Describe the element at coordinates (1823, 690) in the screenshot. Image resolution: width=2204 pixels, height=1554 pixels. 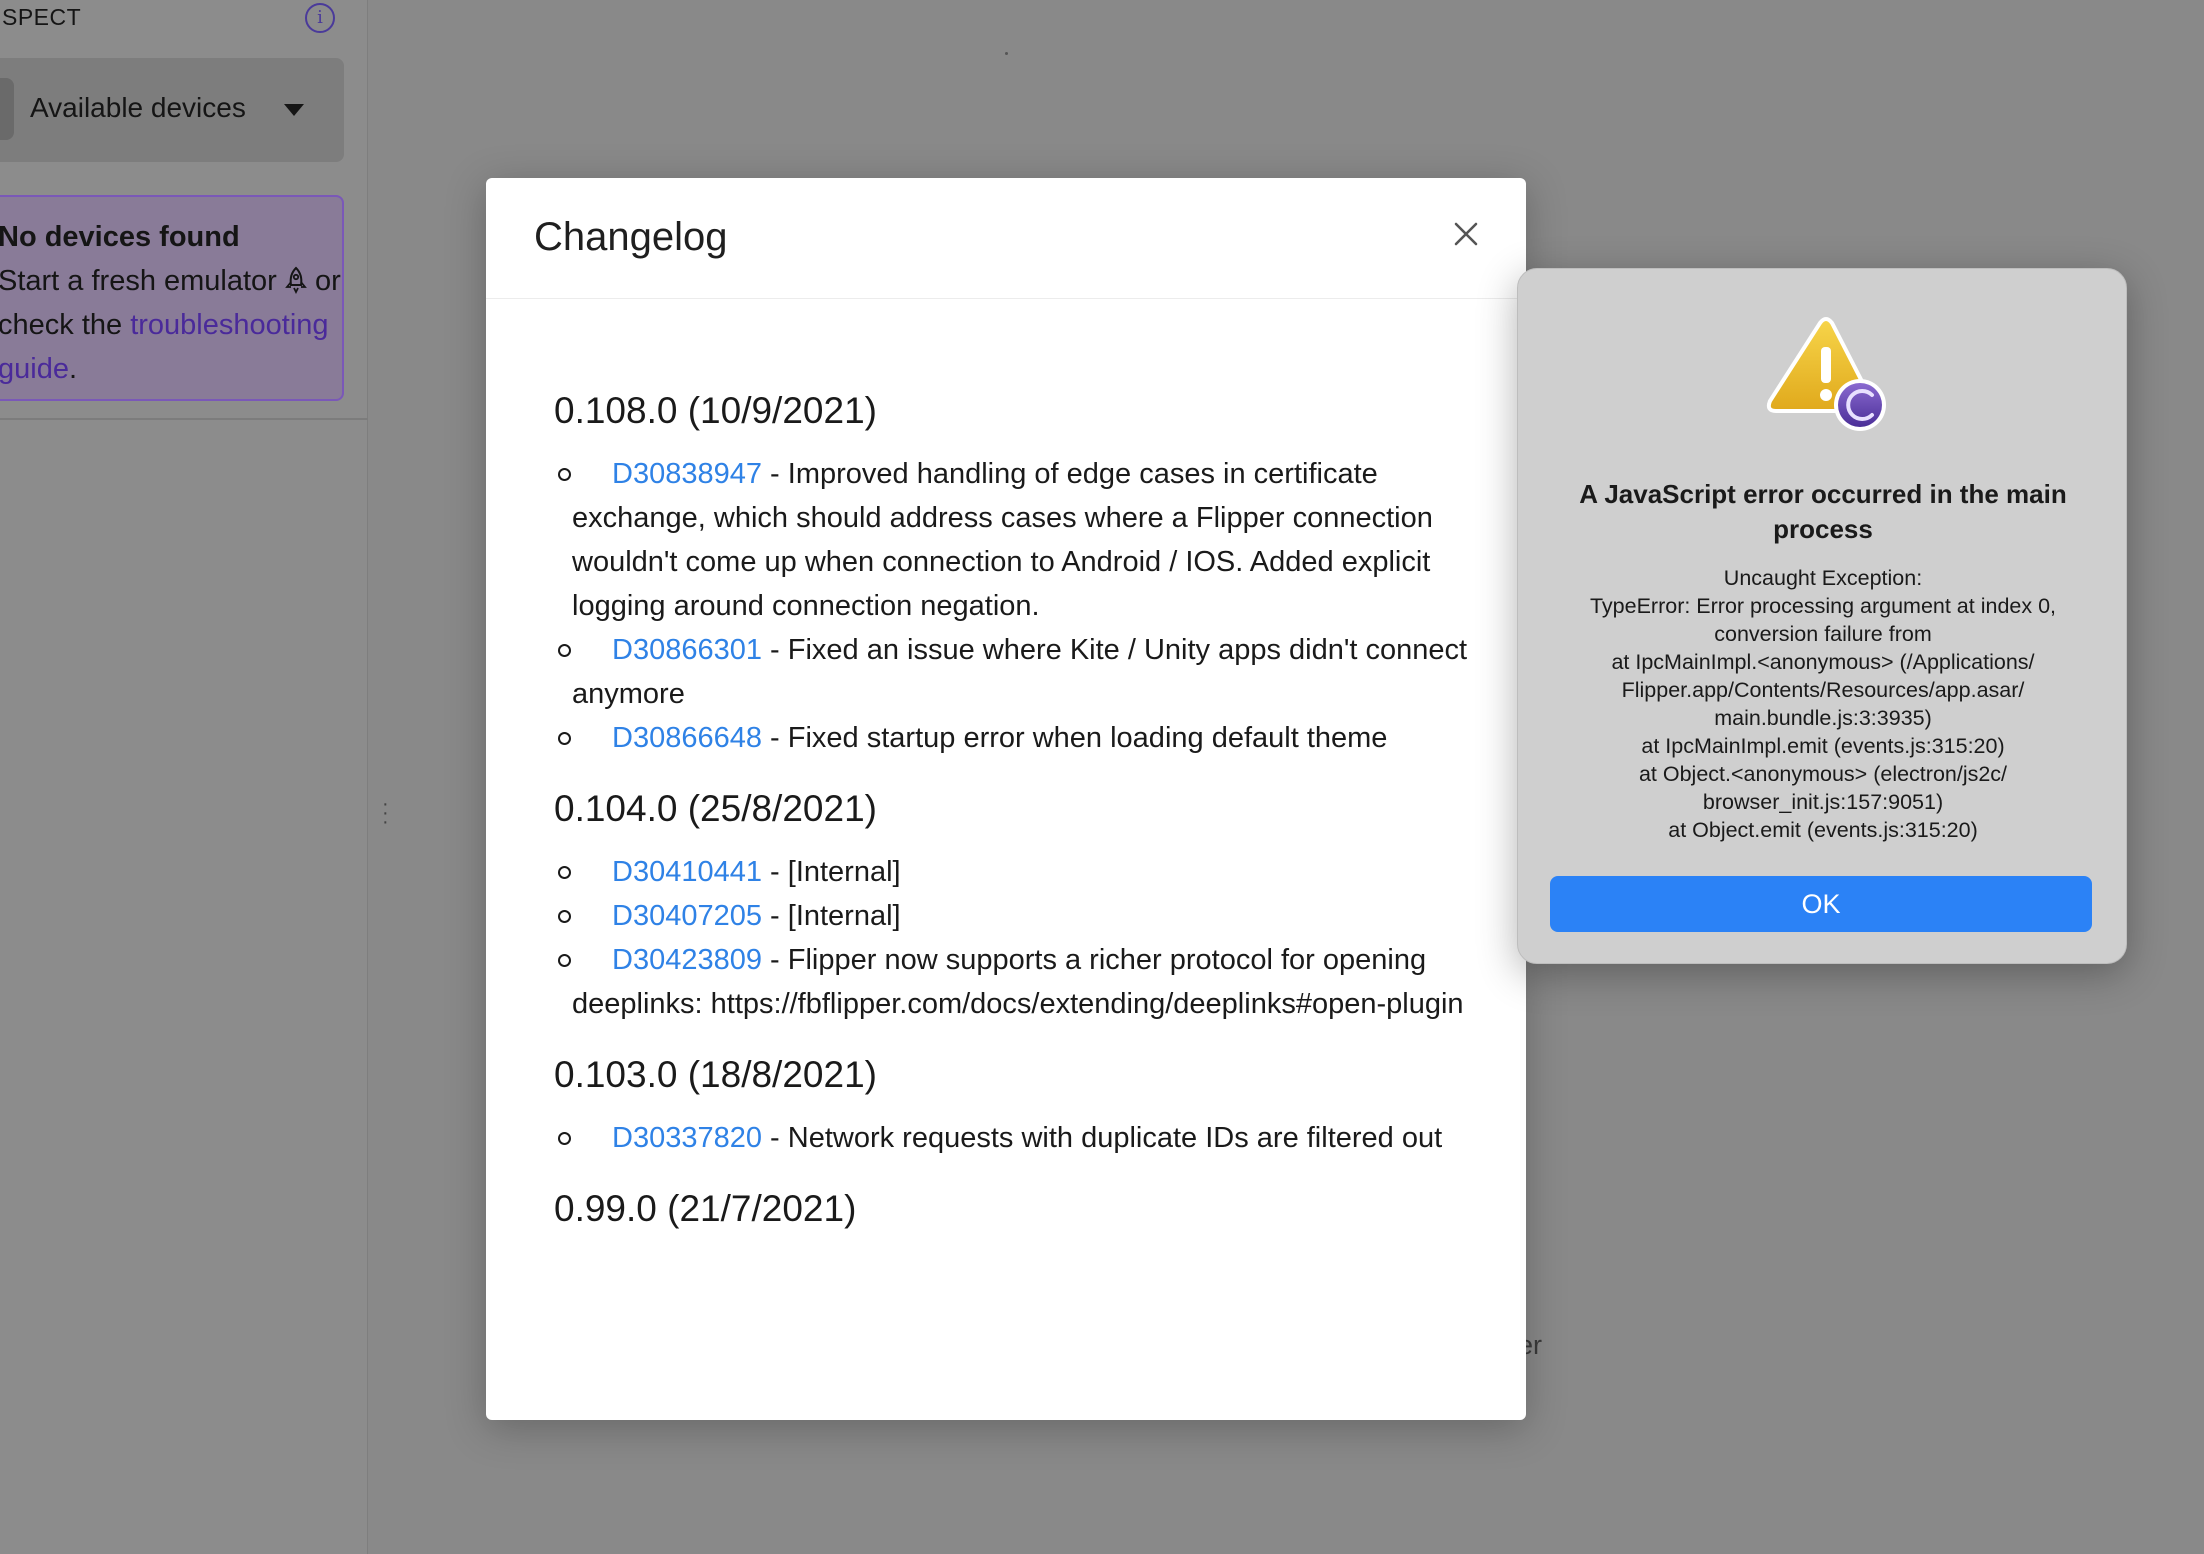
I see `error-line: Flipper.app/Contents/Resources/app.asar/` at that location.